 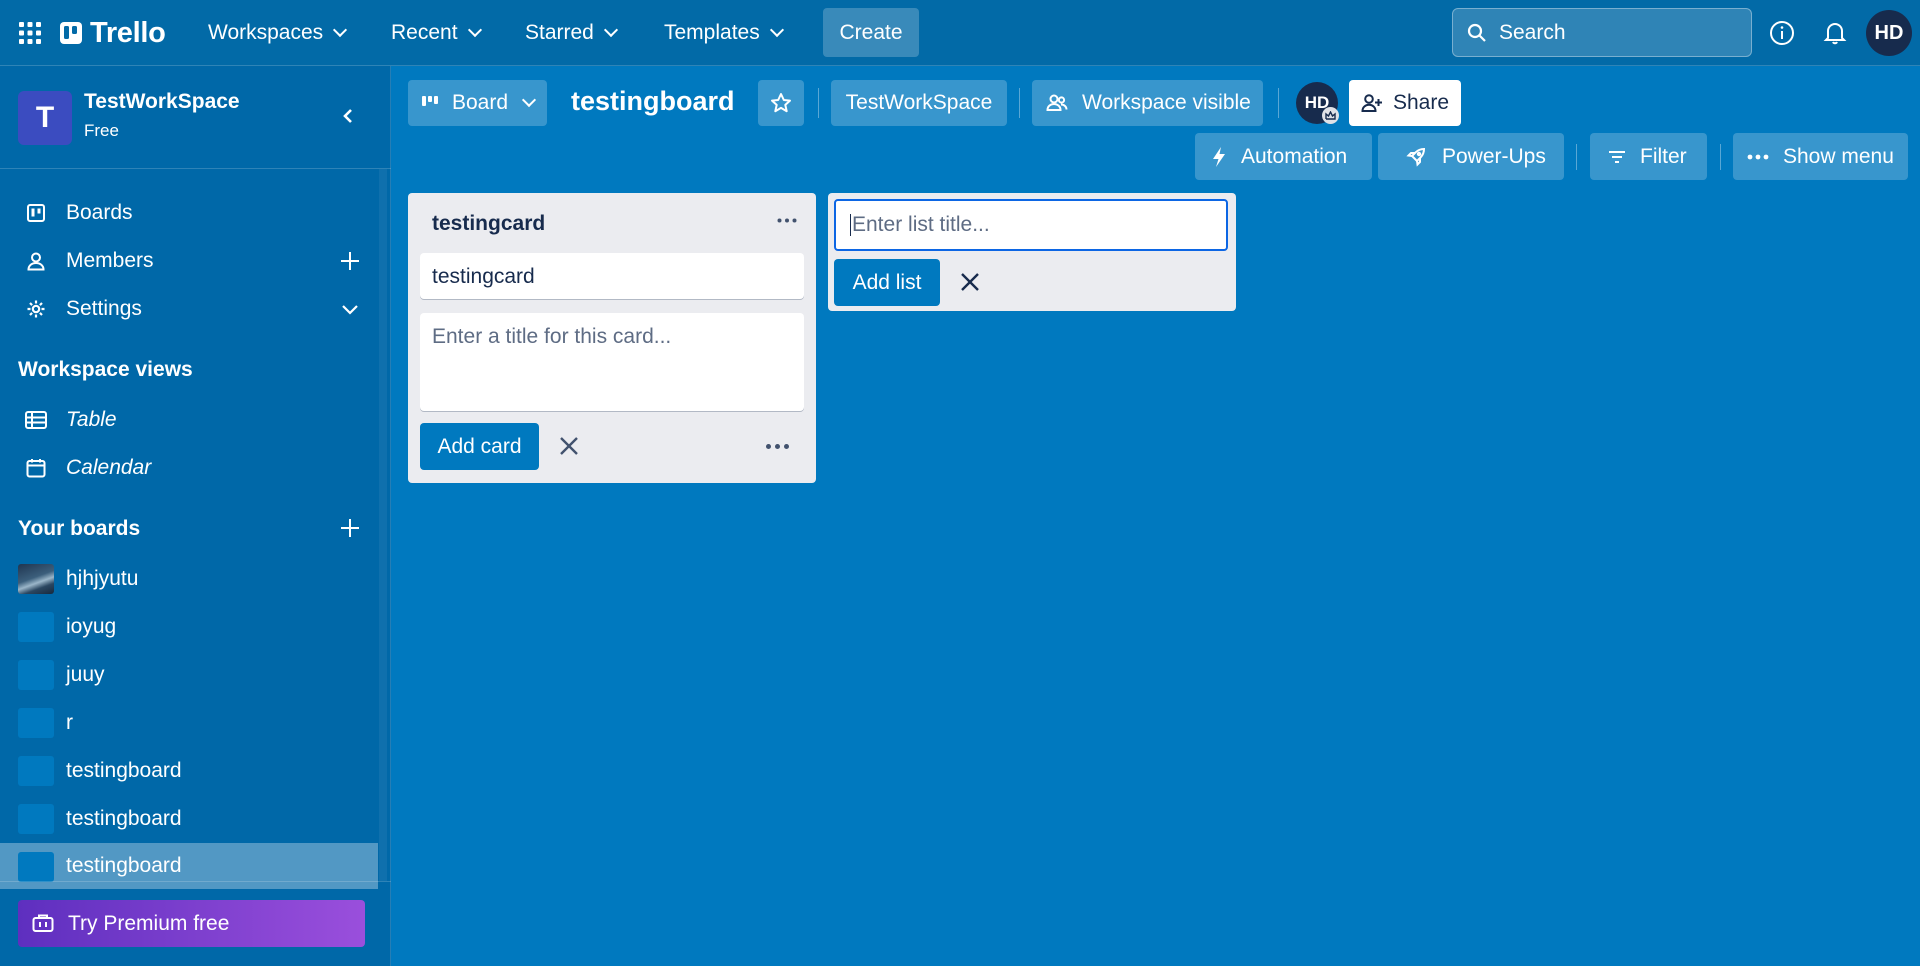 I want to click on person-icon, so click(x=36, y=261).